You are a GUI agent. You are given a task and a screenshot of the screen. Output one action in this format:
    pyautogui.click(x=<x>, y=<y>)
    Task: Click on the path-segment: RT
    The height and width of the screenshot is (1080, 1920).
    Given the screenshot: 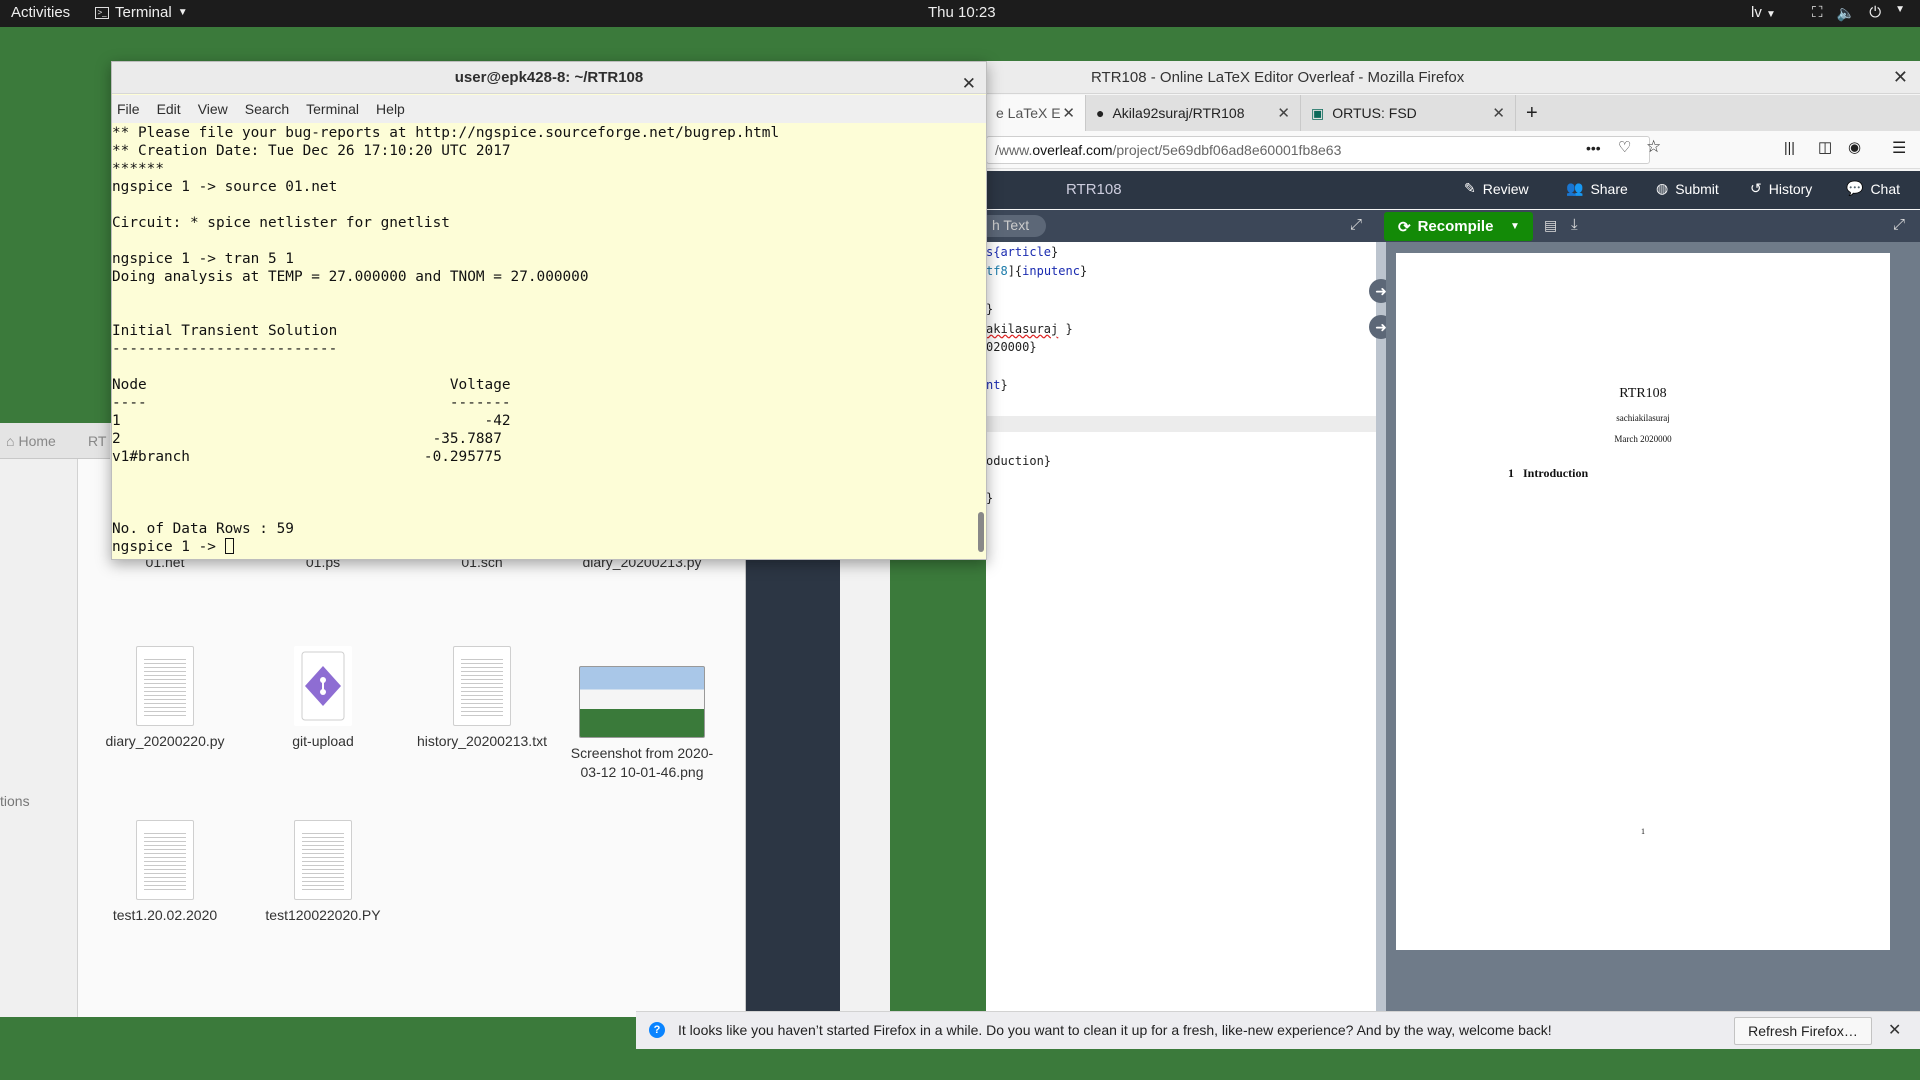 What is the action you would take?
    pyautogui.click(x=97, y=441)
    